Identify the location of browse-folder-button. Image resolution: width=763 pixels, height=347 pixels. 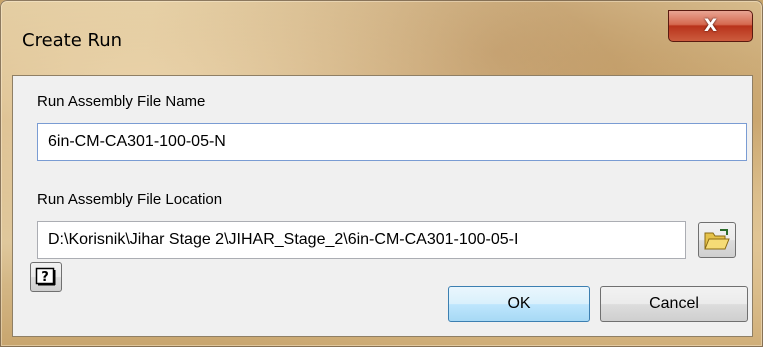
(717, 240).